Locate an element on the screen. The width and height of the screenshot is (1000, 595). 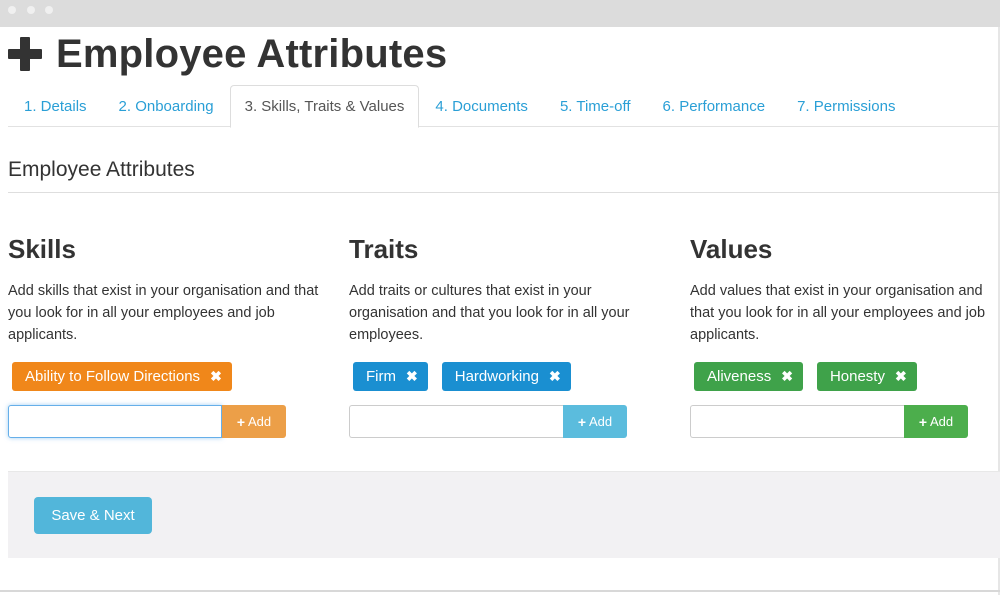
tab-skills-traits-values: 3. Skills, Traits & Values is located at coordinates (324, 106).